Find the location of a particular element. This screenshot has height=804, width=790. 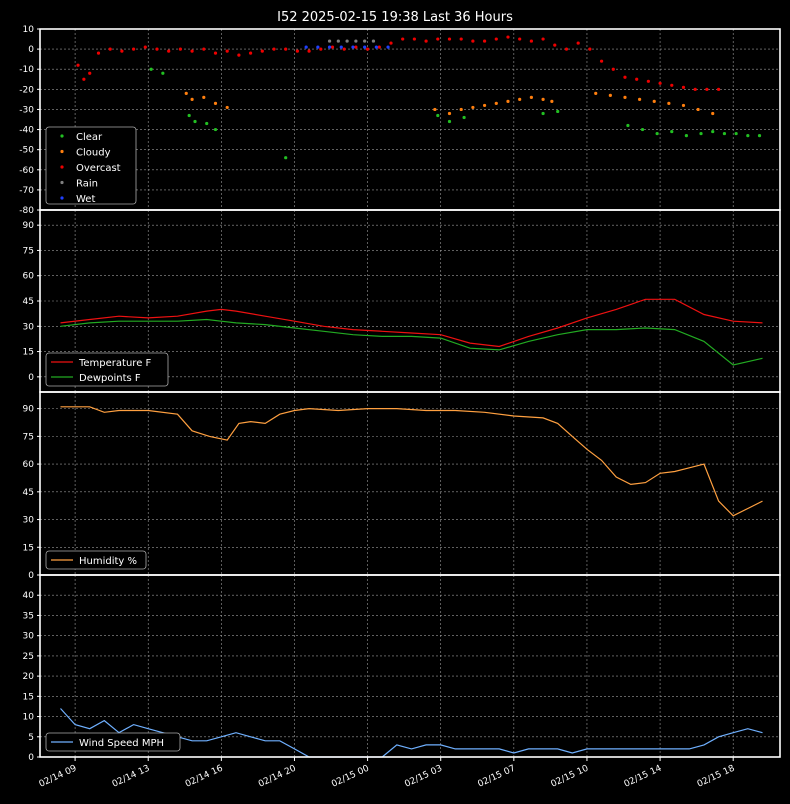

legend-label: Wind Speed MPH is located at coordinates (121, 743).